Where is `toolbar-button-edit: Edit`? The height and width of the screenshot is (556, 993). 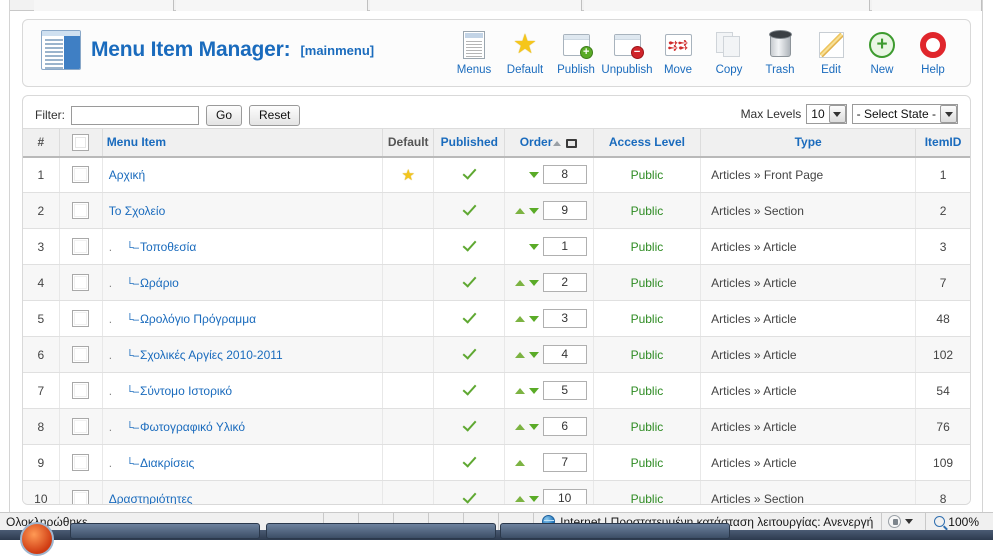 toolbar-button-edit: Edit is located at coordinates (831, 51).